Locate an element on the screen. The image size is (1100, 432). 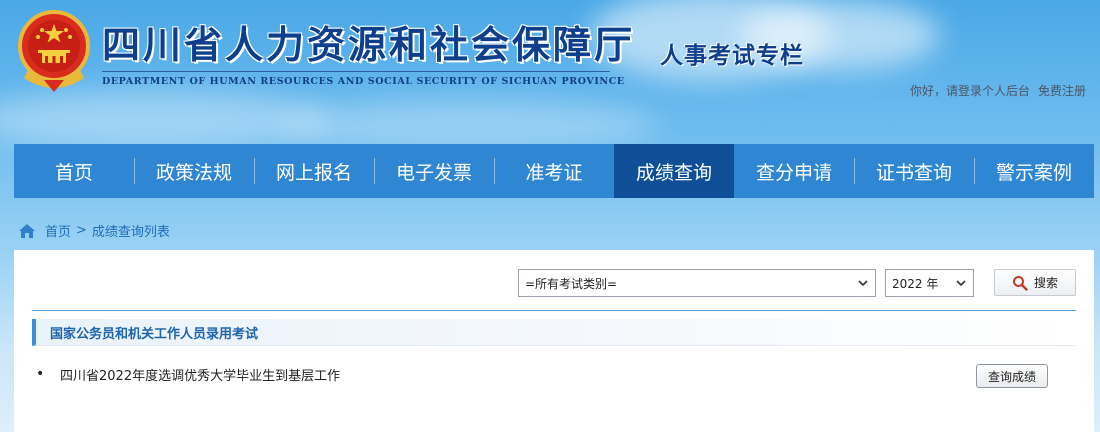
nav-item-certificate-query: 证书查询 is located at coordinates (914, 171).